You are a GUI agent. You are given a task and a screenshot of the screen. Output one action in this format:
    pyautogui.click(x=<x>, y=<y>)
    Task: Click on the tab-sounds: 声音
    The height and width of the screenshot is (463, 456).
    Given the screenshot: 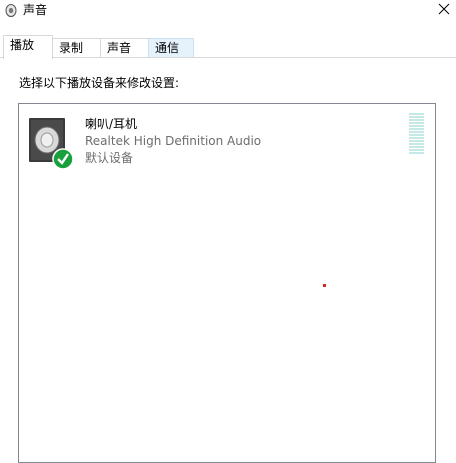 What is the action you would take?
    pyautogui.click(x=124, y=48)
    